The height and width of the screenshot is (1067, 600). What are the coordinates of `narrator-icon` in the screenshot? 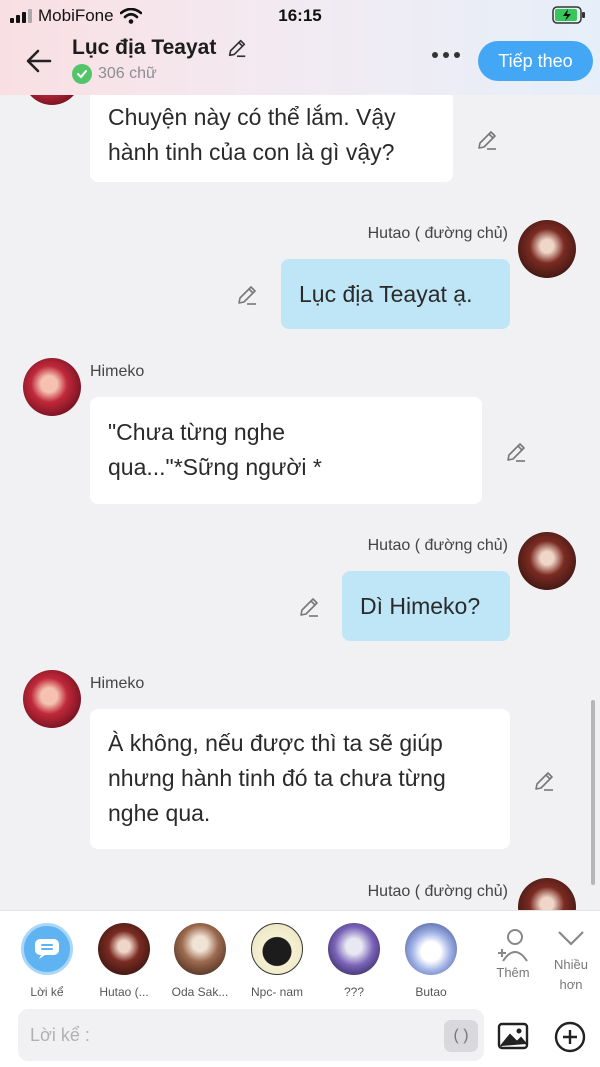 It's located at (47, 949).